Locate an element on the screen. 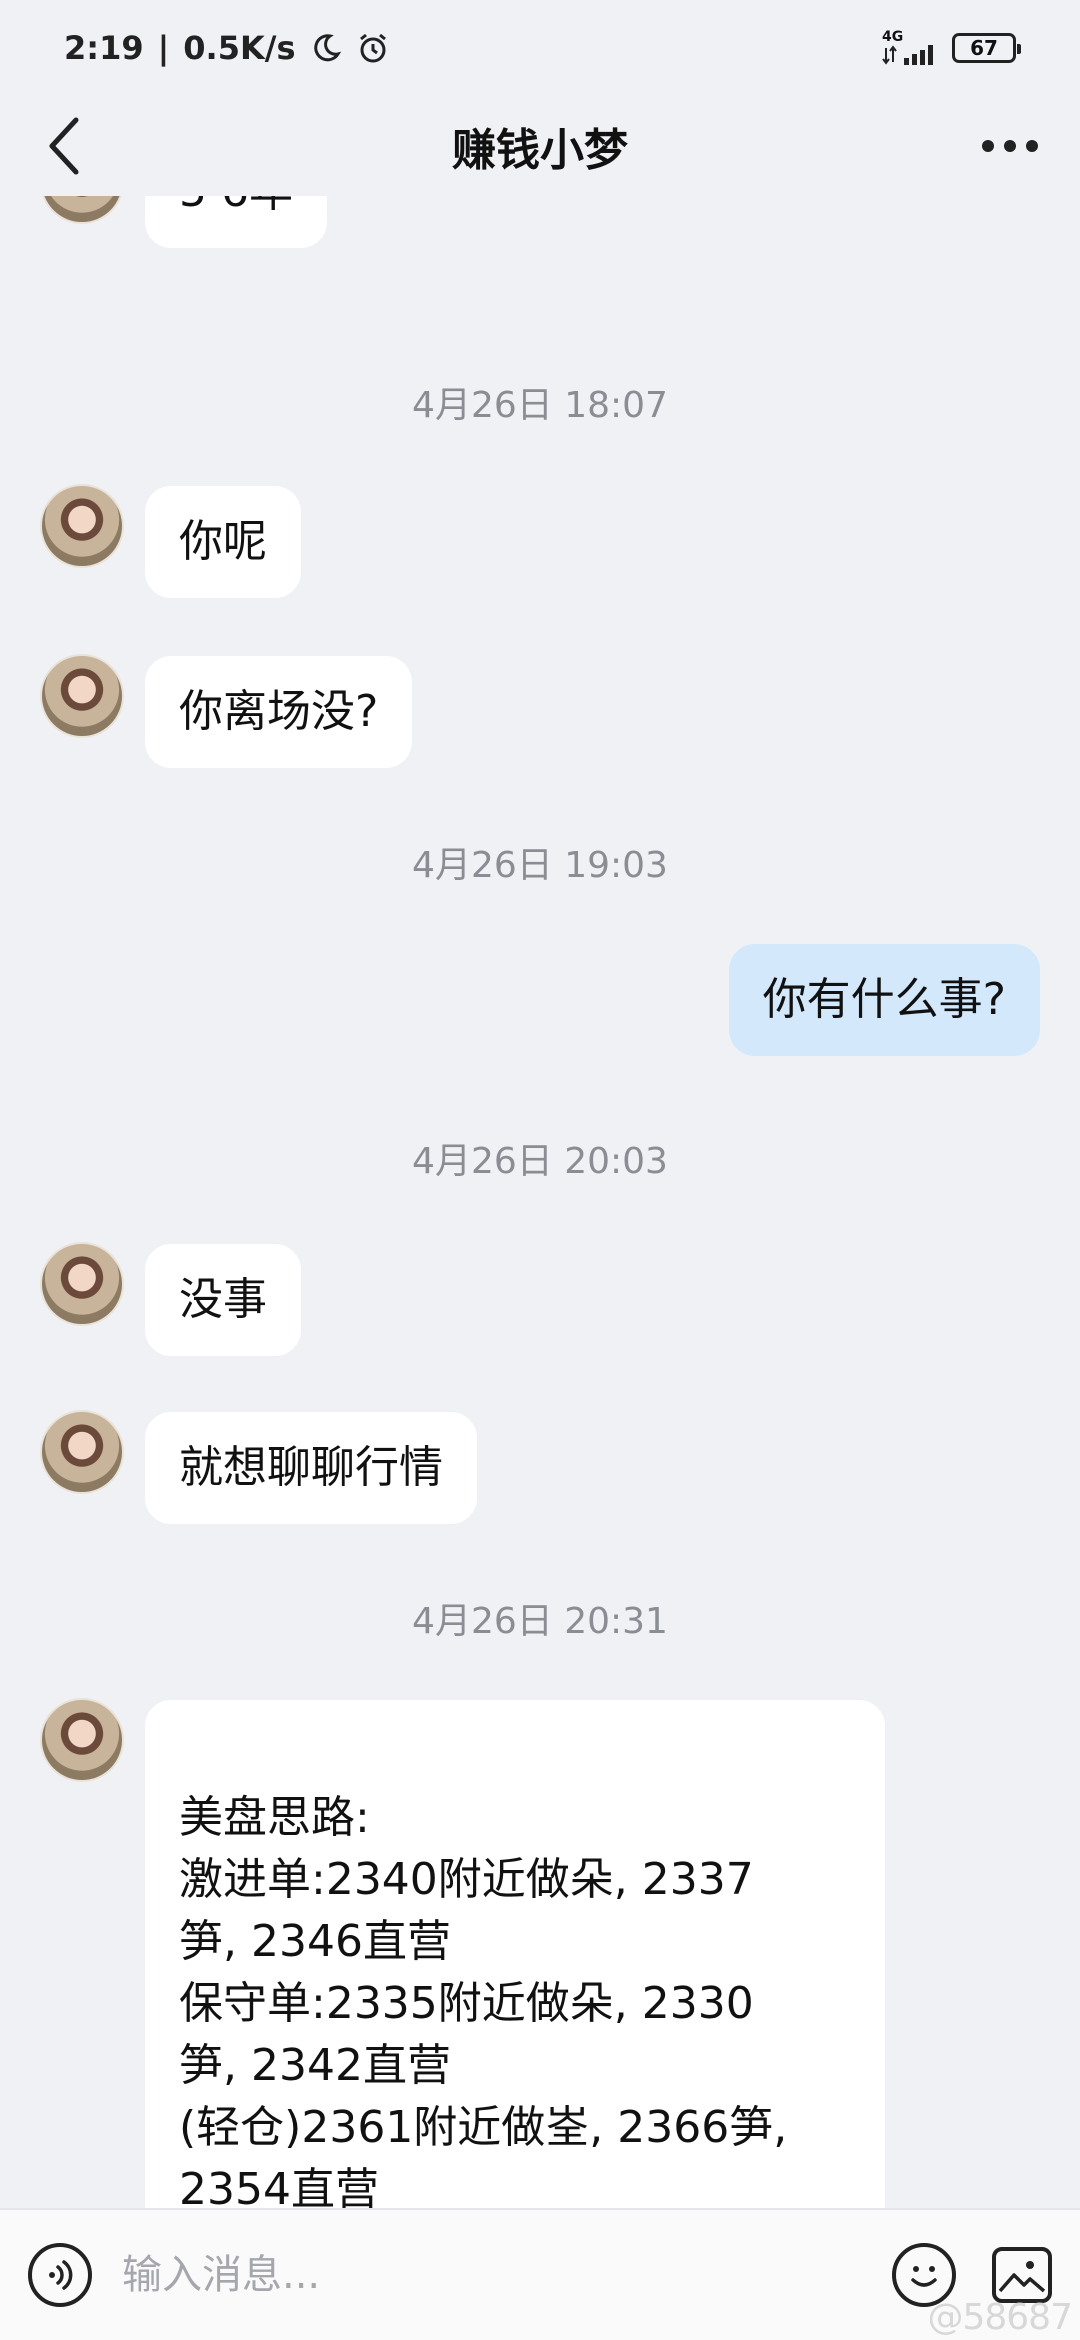 The width and height of the screenshot is (1080, 2340). voice-icon is located at coordinates (61, 2275).